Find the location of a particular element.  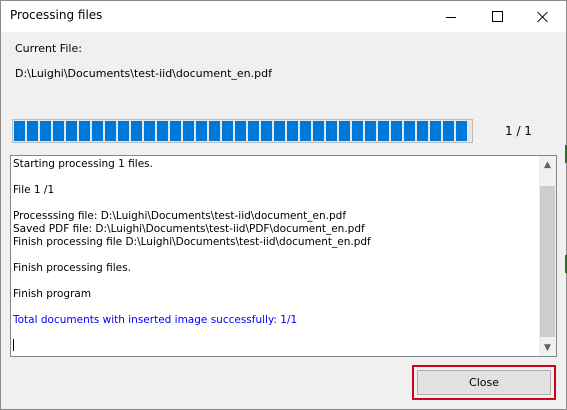

scroll-down-arrow-icon: ▼ is located at coordinates (547, 347).